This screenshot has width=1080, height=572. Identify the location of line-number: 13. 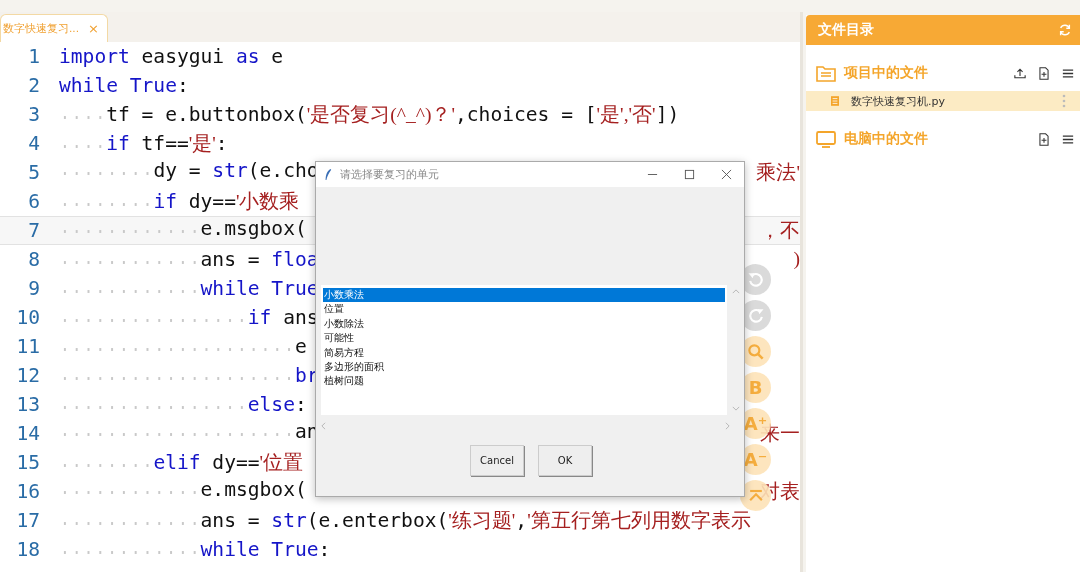
(28, 404).